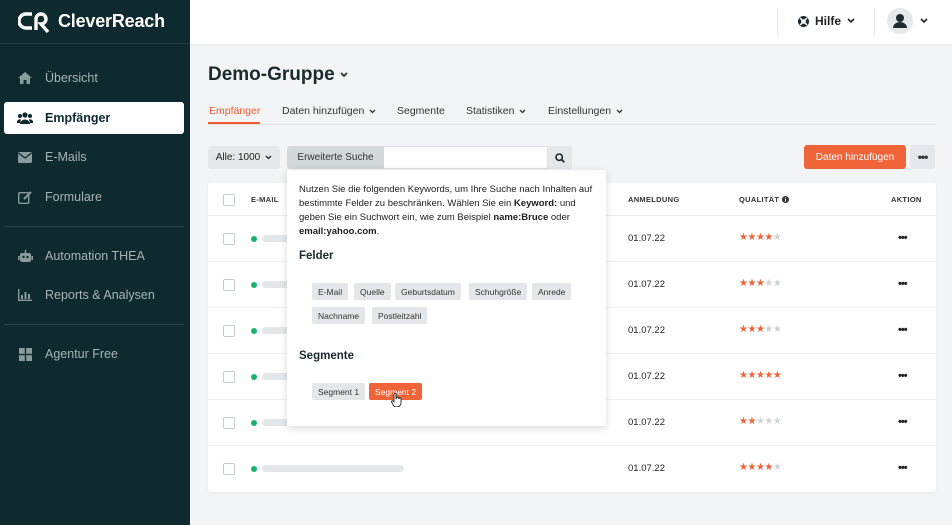 This screenshot has height=525, width=952. I want to click on tab-empfaenger: Empfänger, so click(234, 111).